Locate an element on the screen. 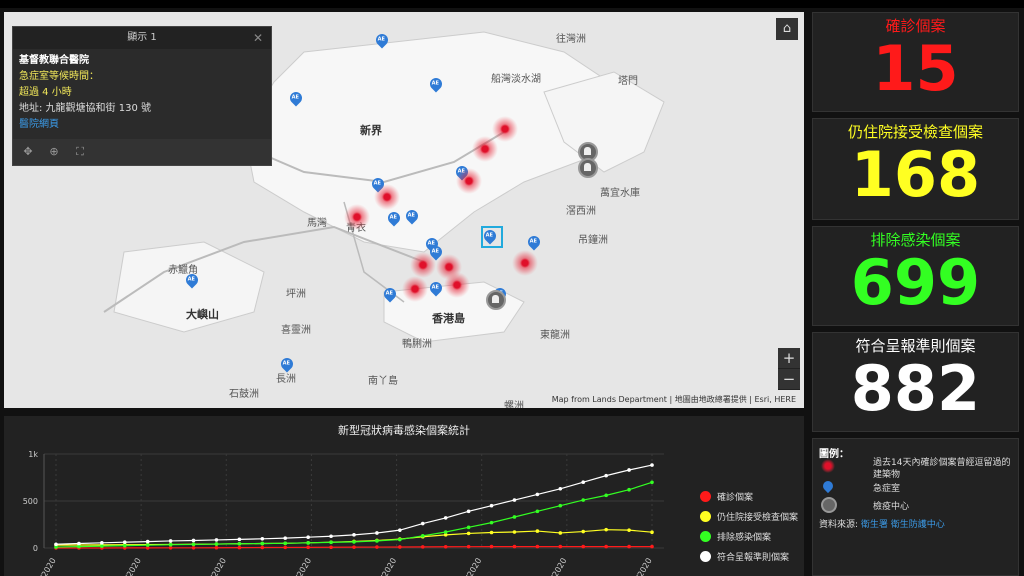 The image size is (1024, 576). popup-hospital-name: 基督教聯合醫院 is located at coordinates (54, 60).